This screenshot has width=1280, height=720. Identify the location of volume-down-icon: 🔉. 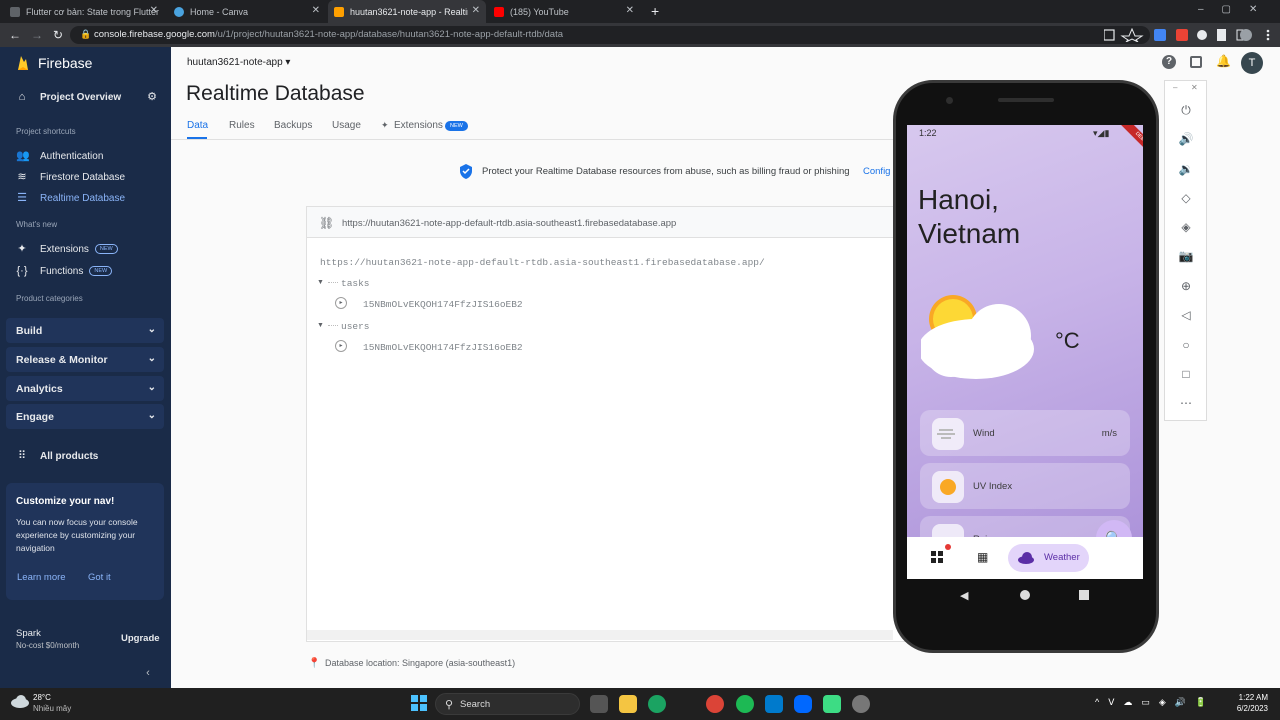
(1186, 169).